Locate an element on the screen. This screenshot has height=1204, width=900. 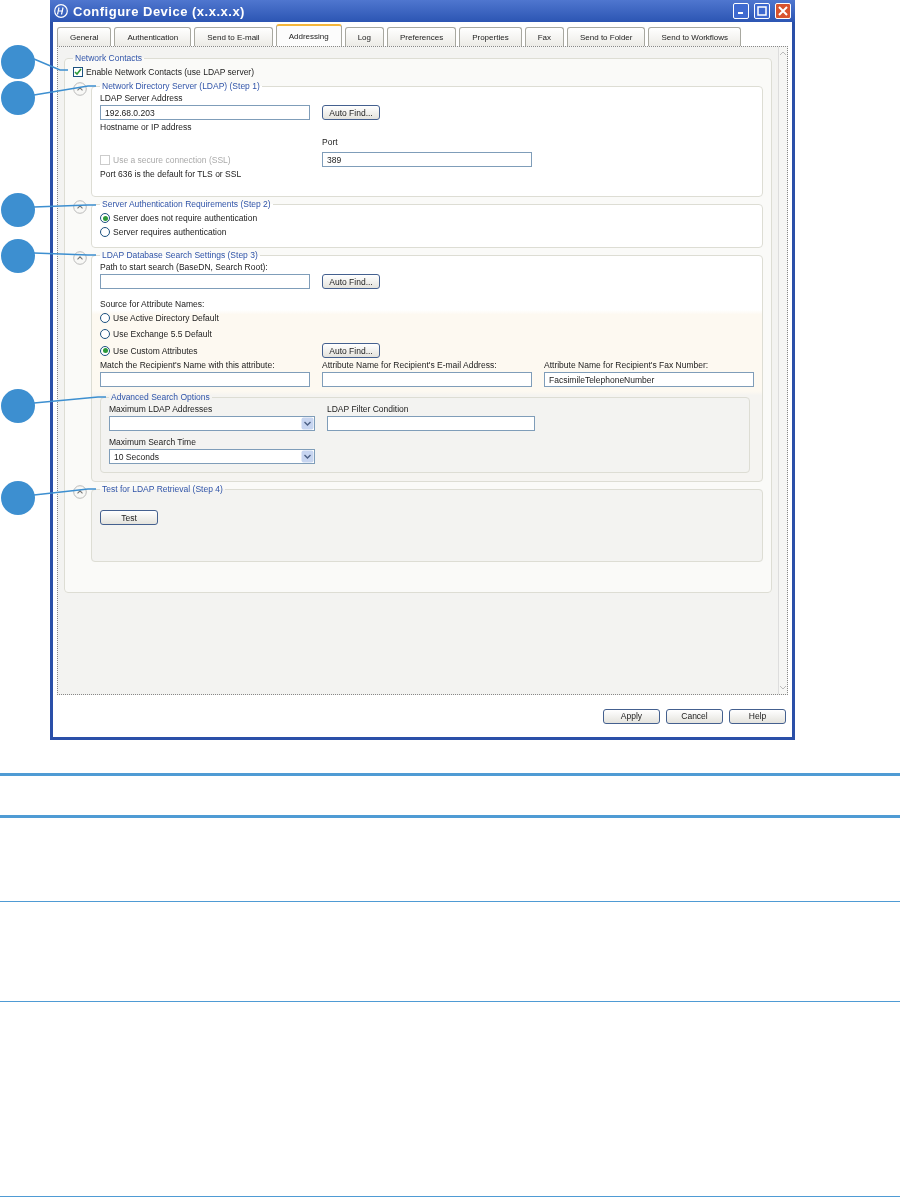
dialog-button: Apply is located at coordinates (631, 716).